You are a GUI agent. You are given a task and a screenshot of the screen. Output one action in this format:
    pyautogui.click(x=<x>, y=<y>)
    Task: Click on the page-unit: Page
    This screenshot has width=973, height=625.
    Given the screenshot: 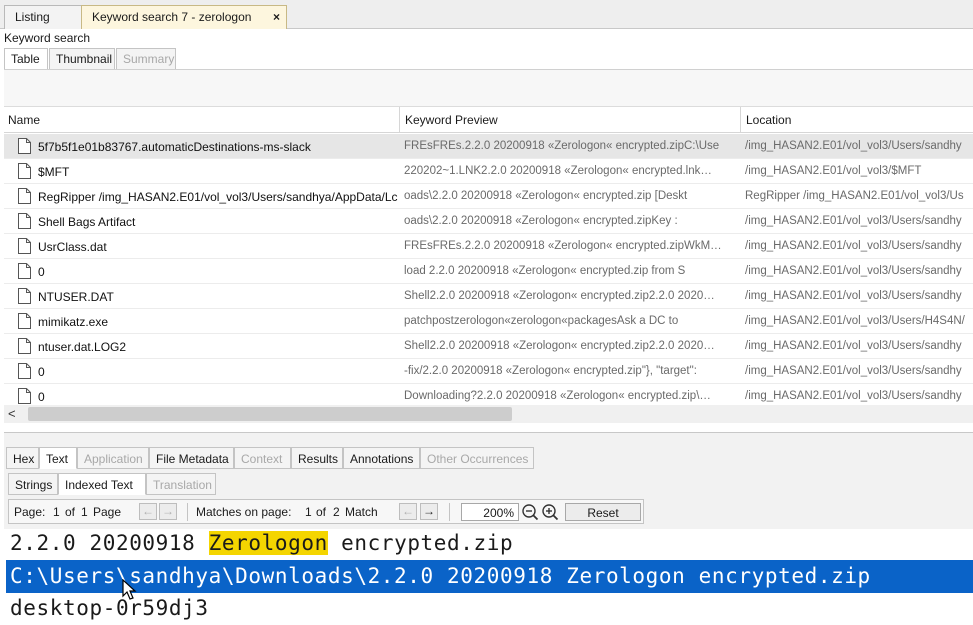 What is the action you would take?
    pyautogui.click(x=107, y=512)
    